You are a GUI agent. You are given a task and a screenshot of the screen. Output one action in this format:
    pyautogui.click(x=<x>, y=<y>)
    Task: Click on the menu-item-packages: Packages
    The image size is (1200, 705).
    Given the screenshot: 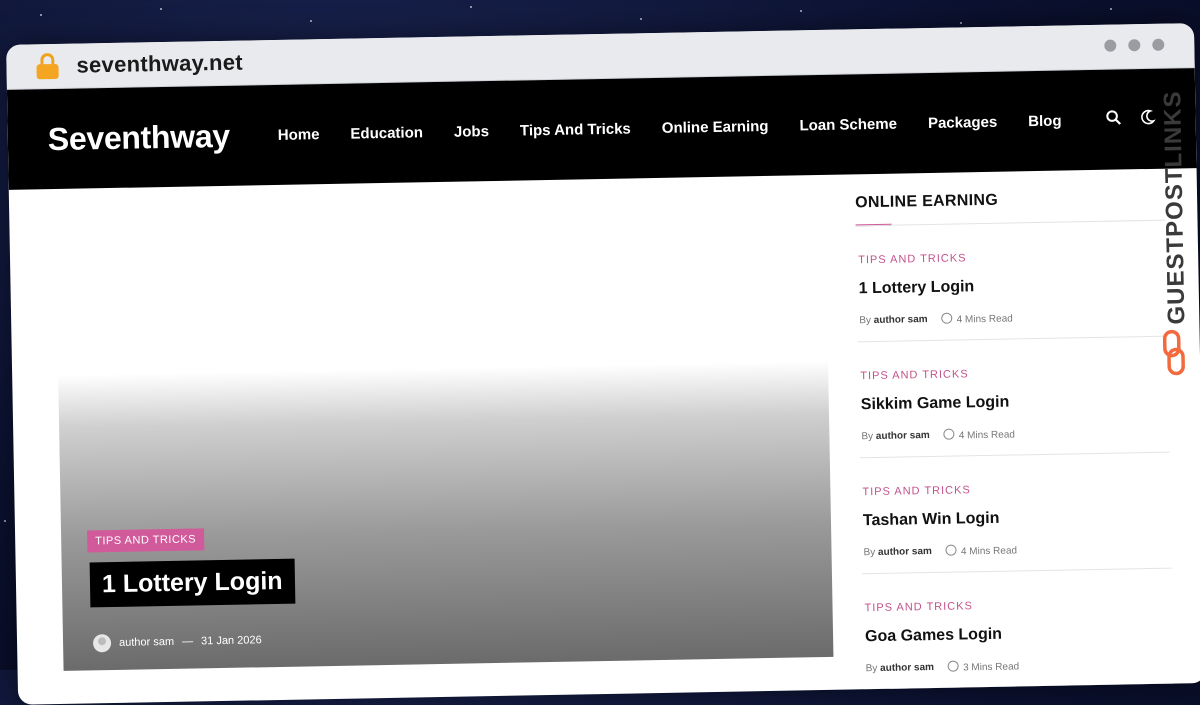 What is the action you would take?
    pyautogui.click(x=963, y=122)
    